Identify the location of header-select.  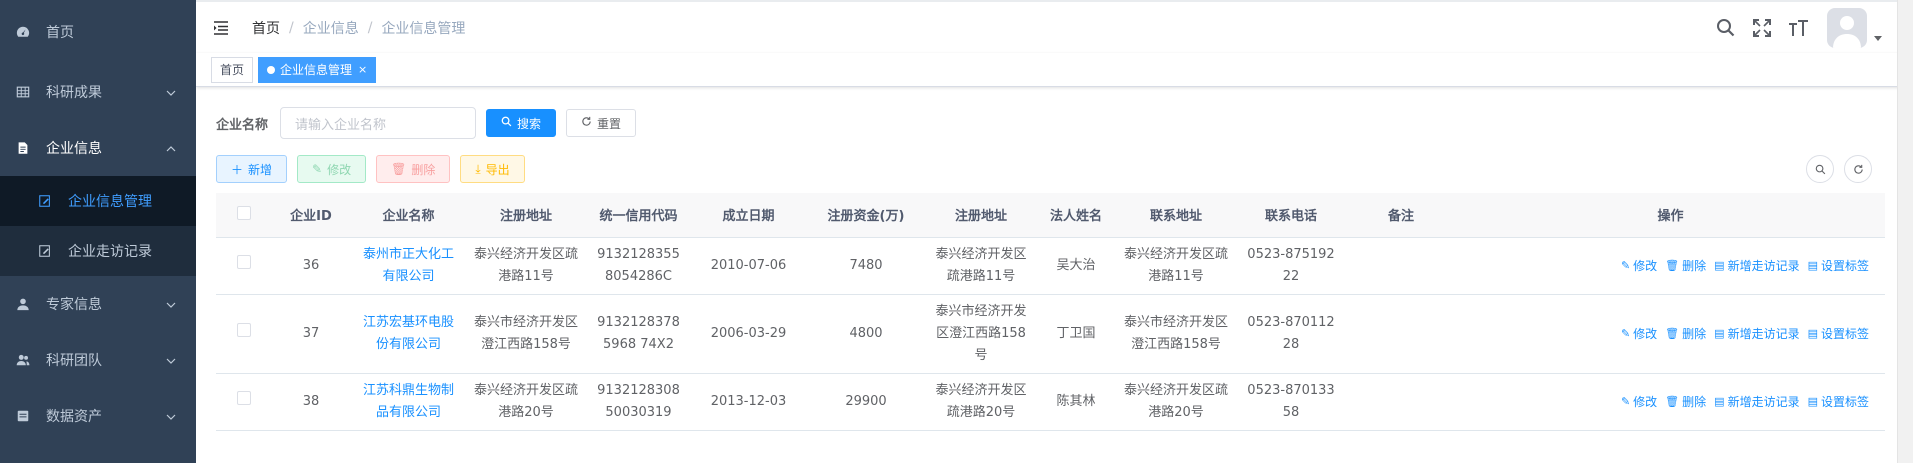
(243, 215).